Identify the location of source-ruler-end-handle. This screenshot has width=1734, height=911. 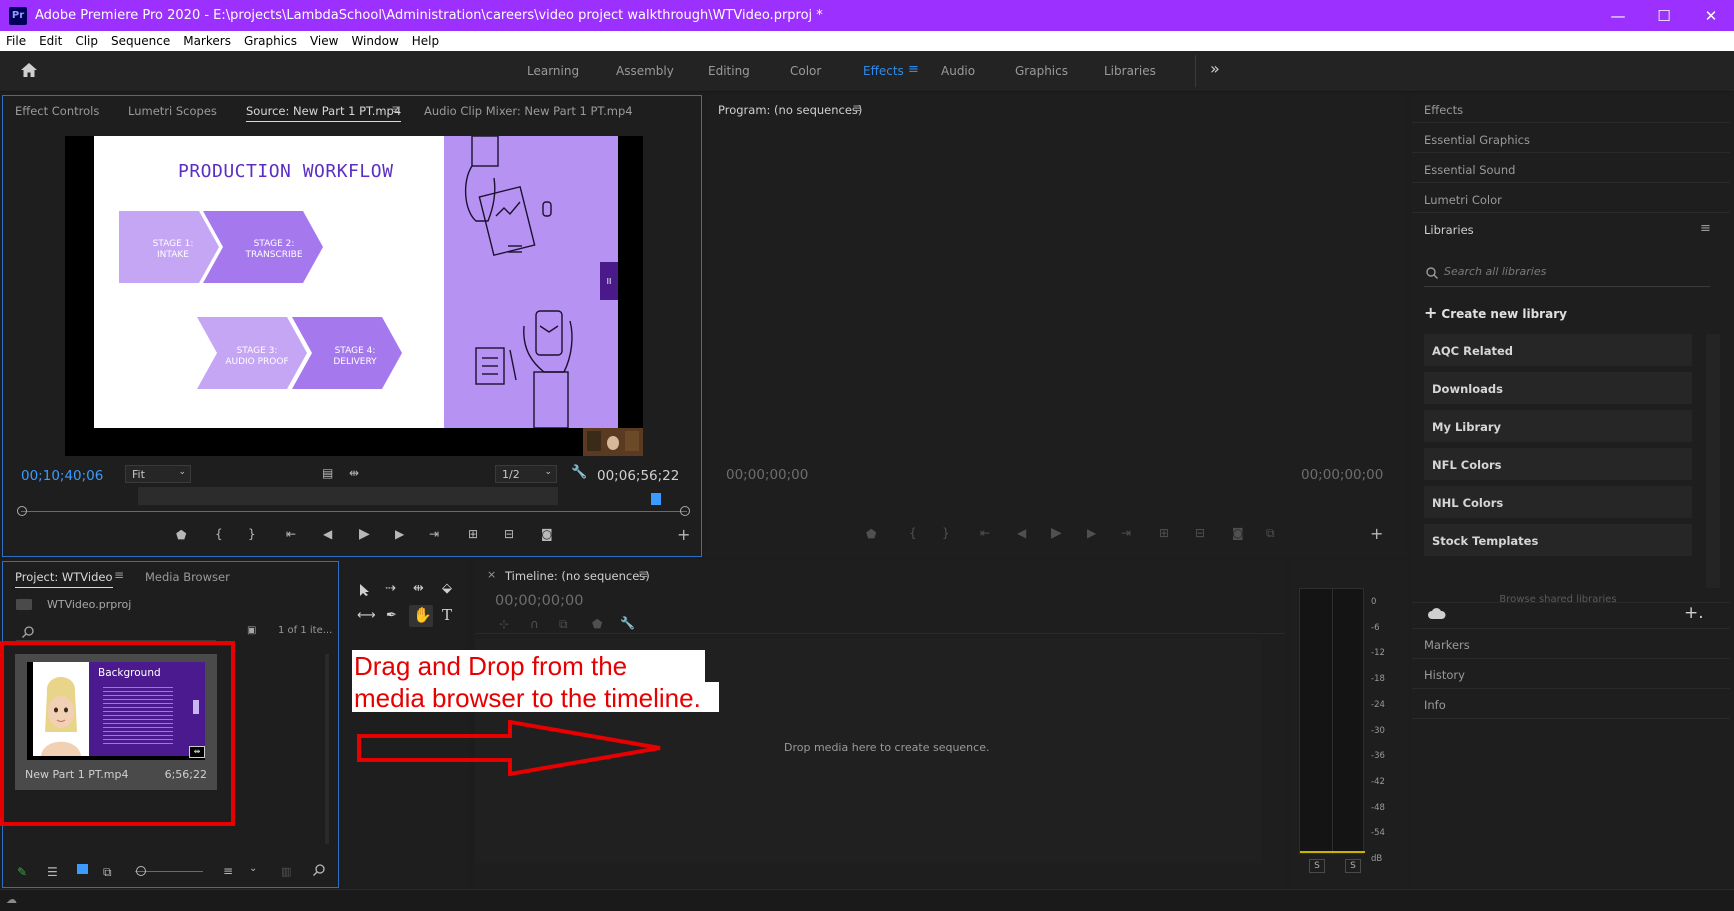
(685, 511).